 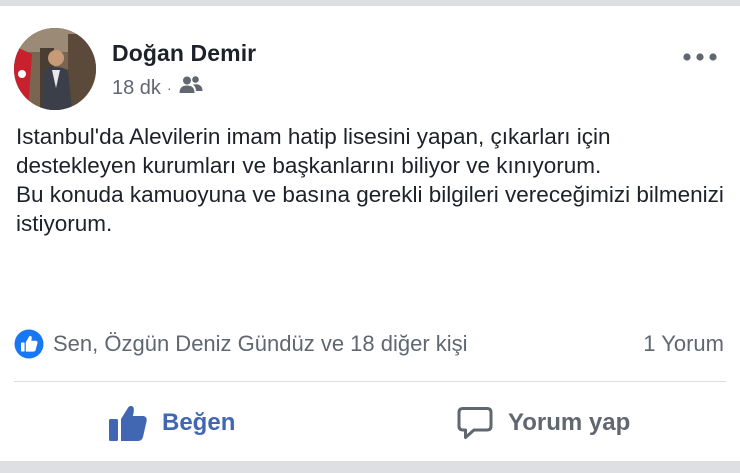 I want to click on comments-count: 1 Yorum, so click(x=683, y=344).